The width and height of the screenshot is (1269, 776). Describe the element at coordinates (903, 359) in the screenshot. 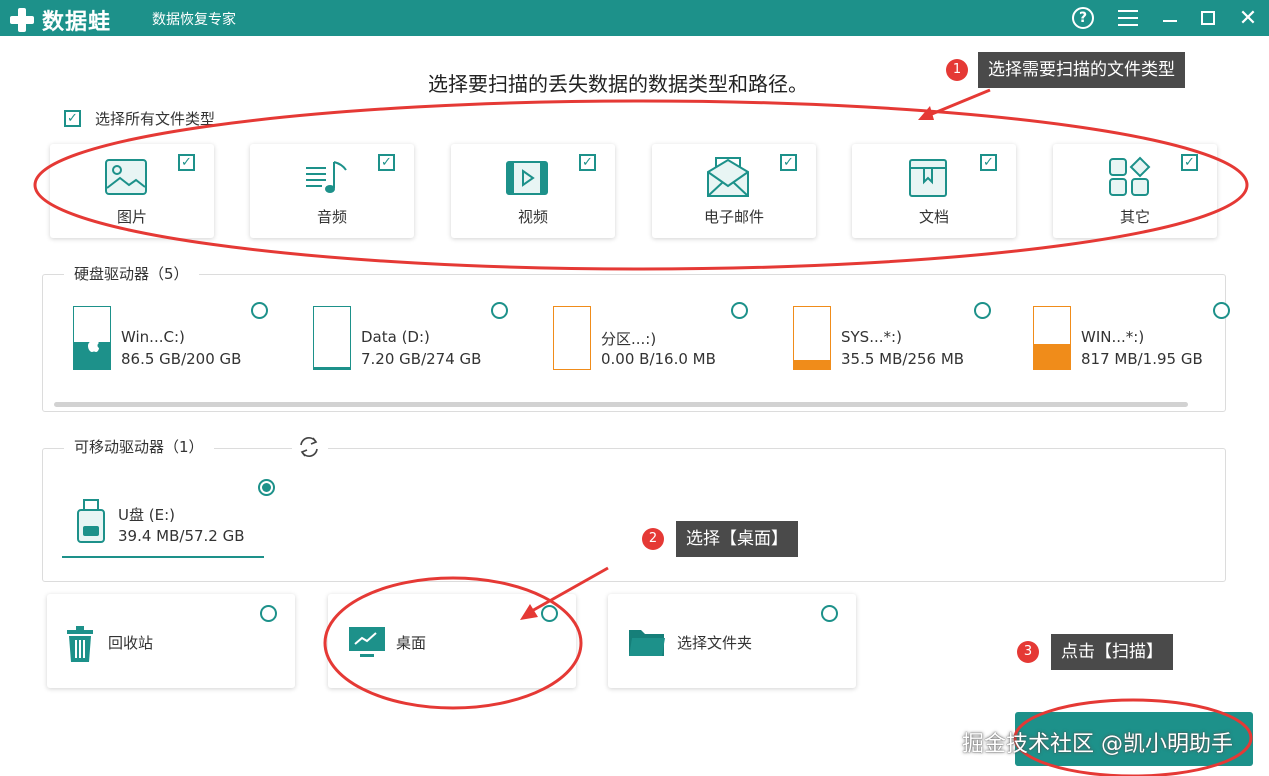

I see `drive-size: 35.5 MB/256 MB` at that location.